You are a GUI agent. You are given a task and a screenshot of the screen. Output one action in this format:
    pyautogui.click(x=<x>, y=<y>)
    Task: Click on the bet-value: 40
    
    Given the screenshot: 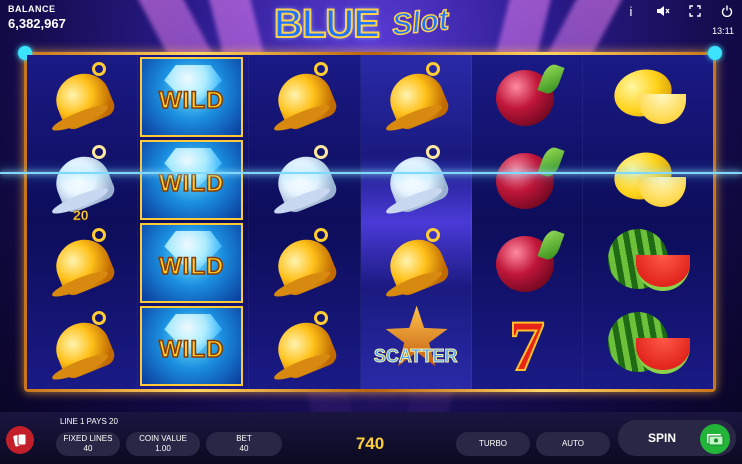 What is the action you would take?
    pyautogui.click(x=244, y=448)
    